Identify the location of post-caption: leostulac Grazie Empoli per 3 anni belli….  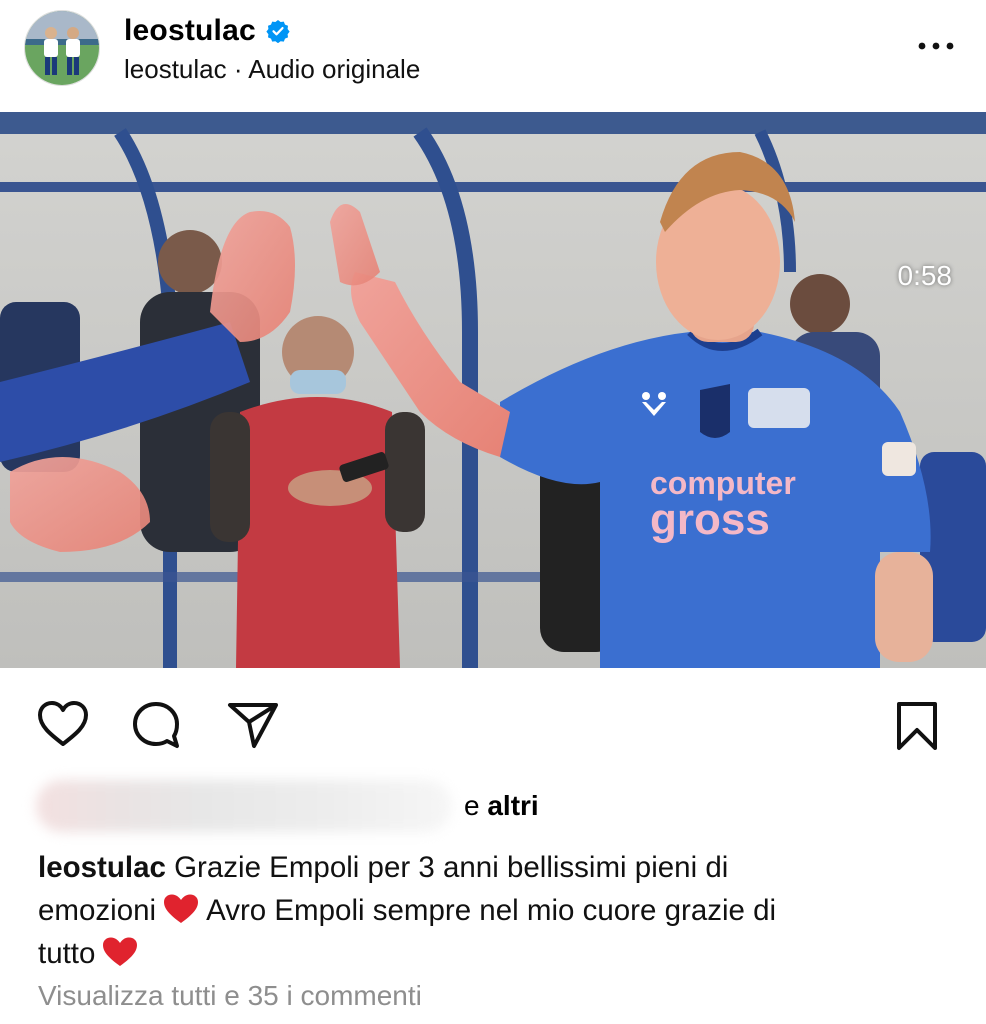
(488, 910).